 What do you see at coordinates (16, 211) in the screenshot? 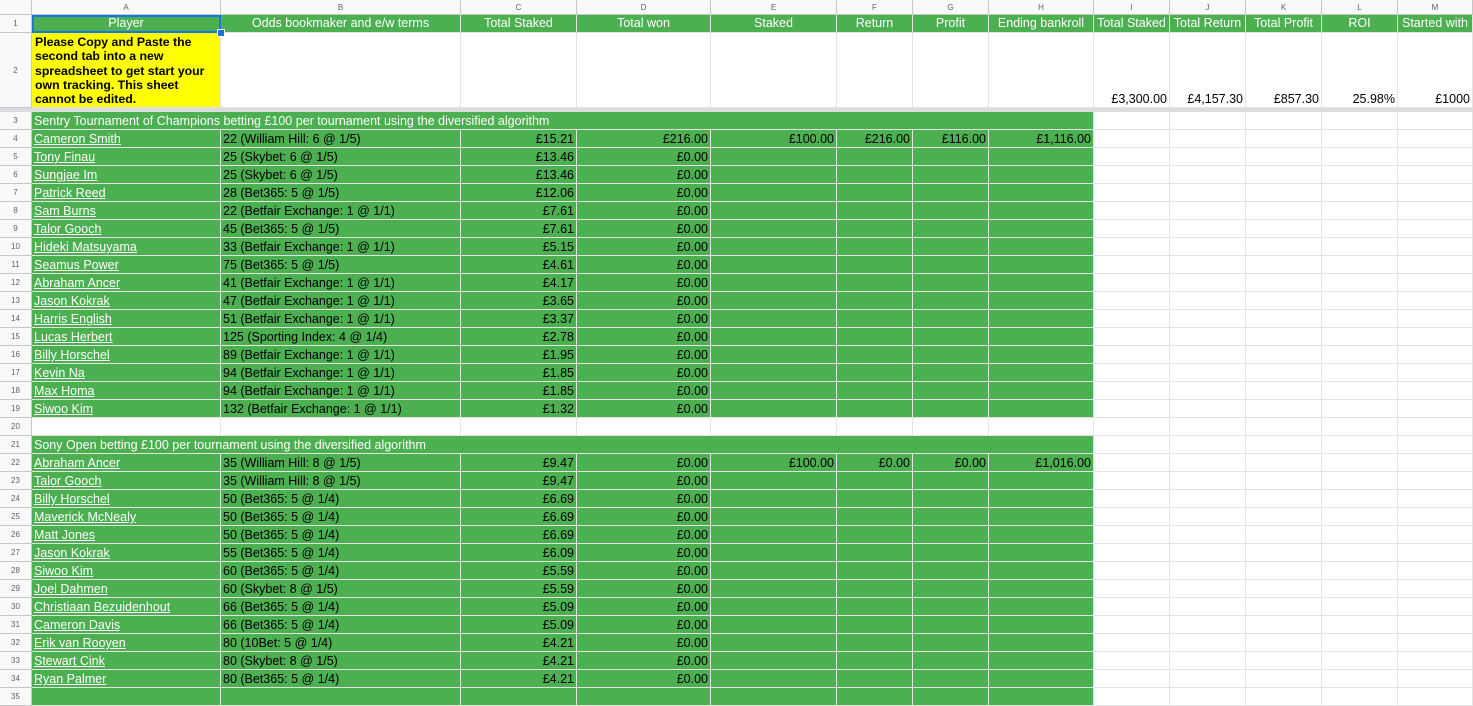
I see `row-header: 8` at bounding box center [16, 211].